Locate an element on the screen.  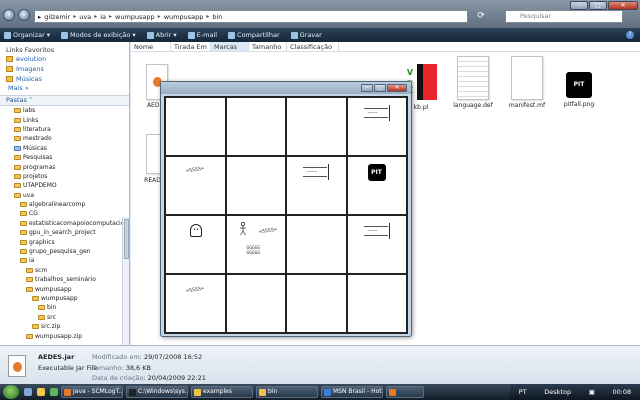
game-minimize-button: – is located at coordinates (367, 88).